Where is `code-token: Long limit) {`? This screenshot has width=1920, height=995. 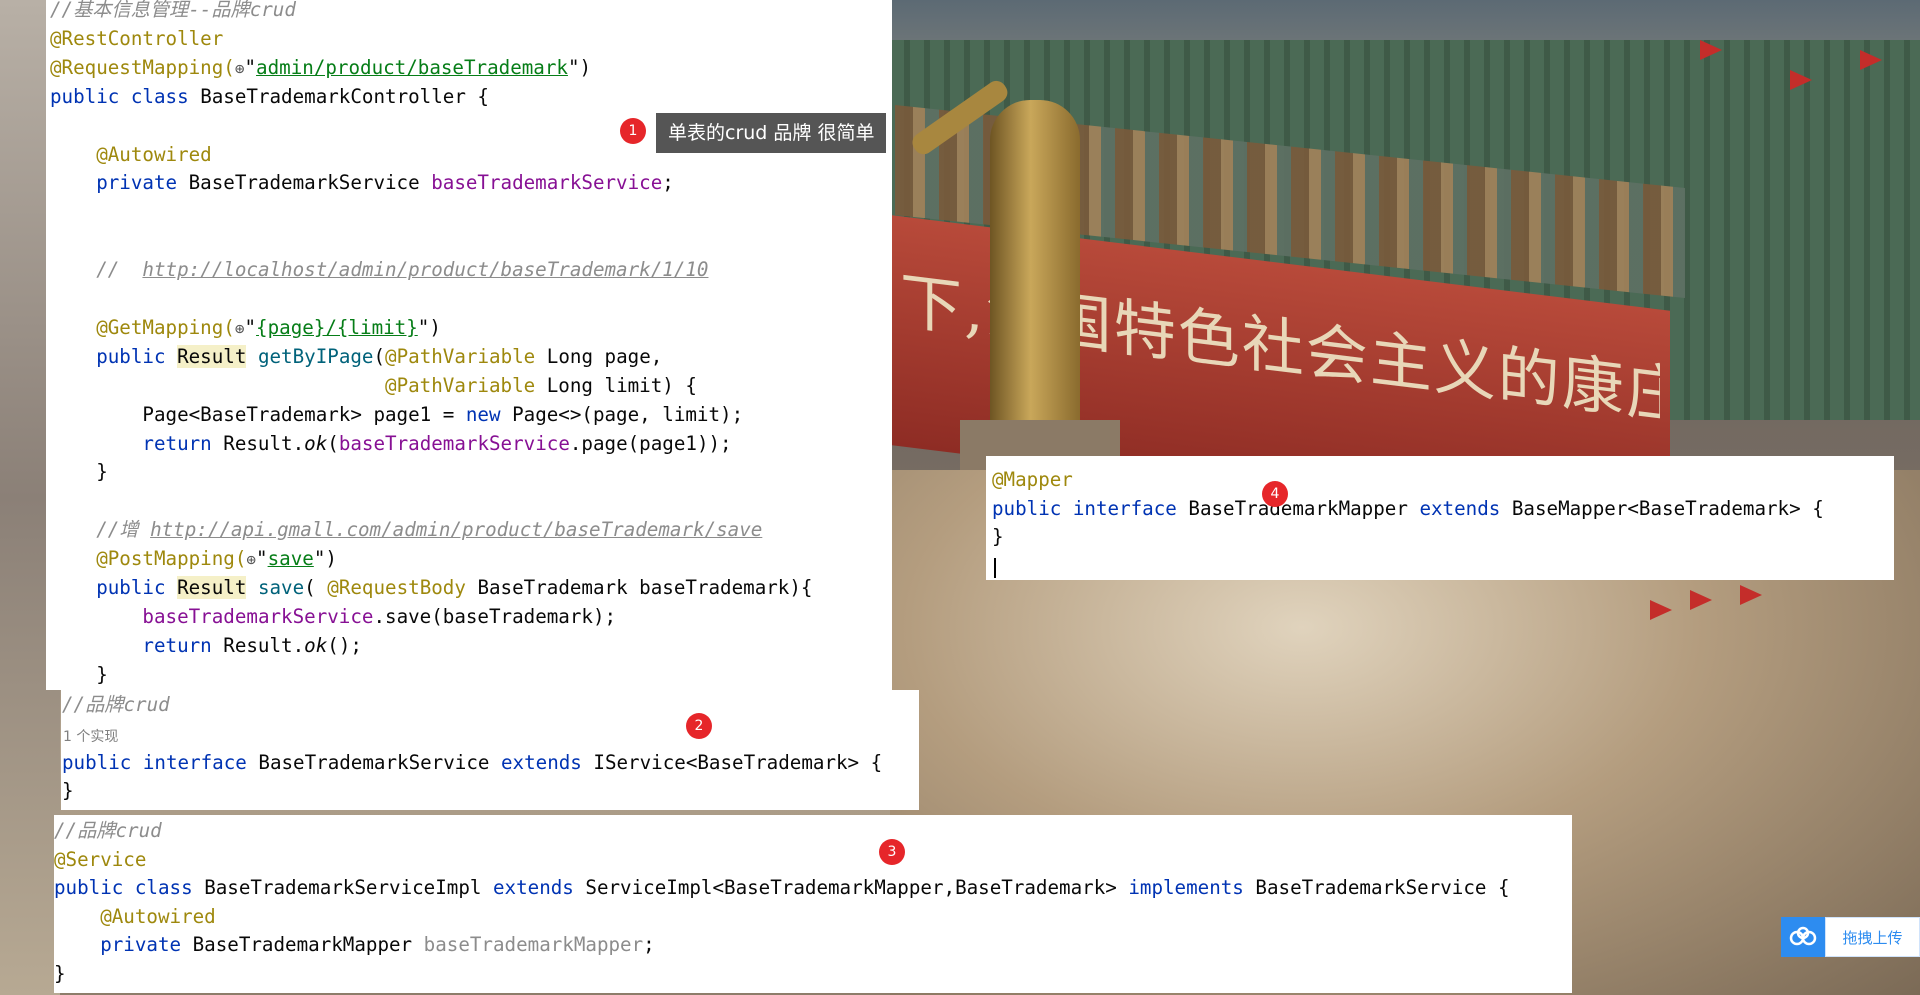
code-token: Long limit) { is located at coordinates (616, 385).